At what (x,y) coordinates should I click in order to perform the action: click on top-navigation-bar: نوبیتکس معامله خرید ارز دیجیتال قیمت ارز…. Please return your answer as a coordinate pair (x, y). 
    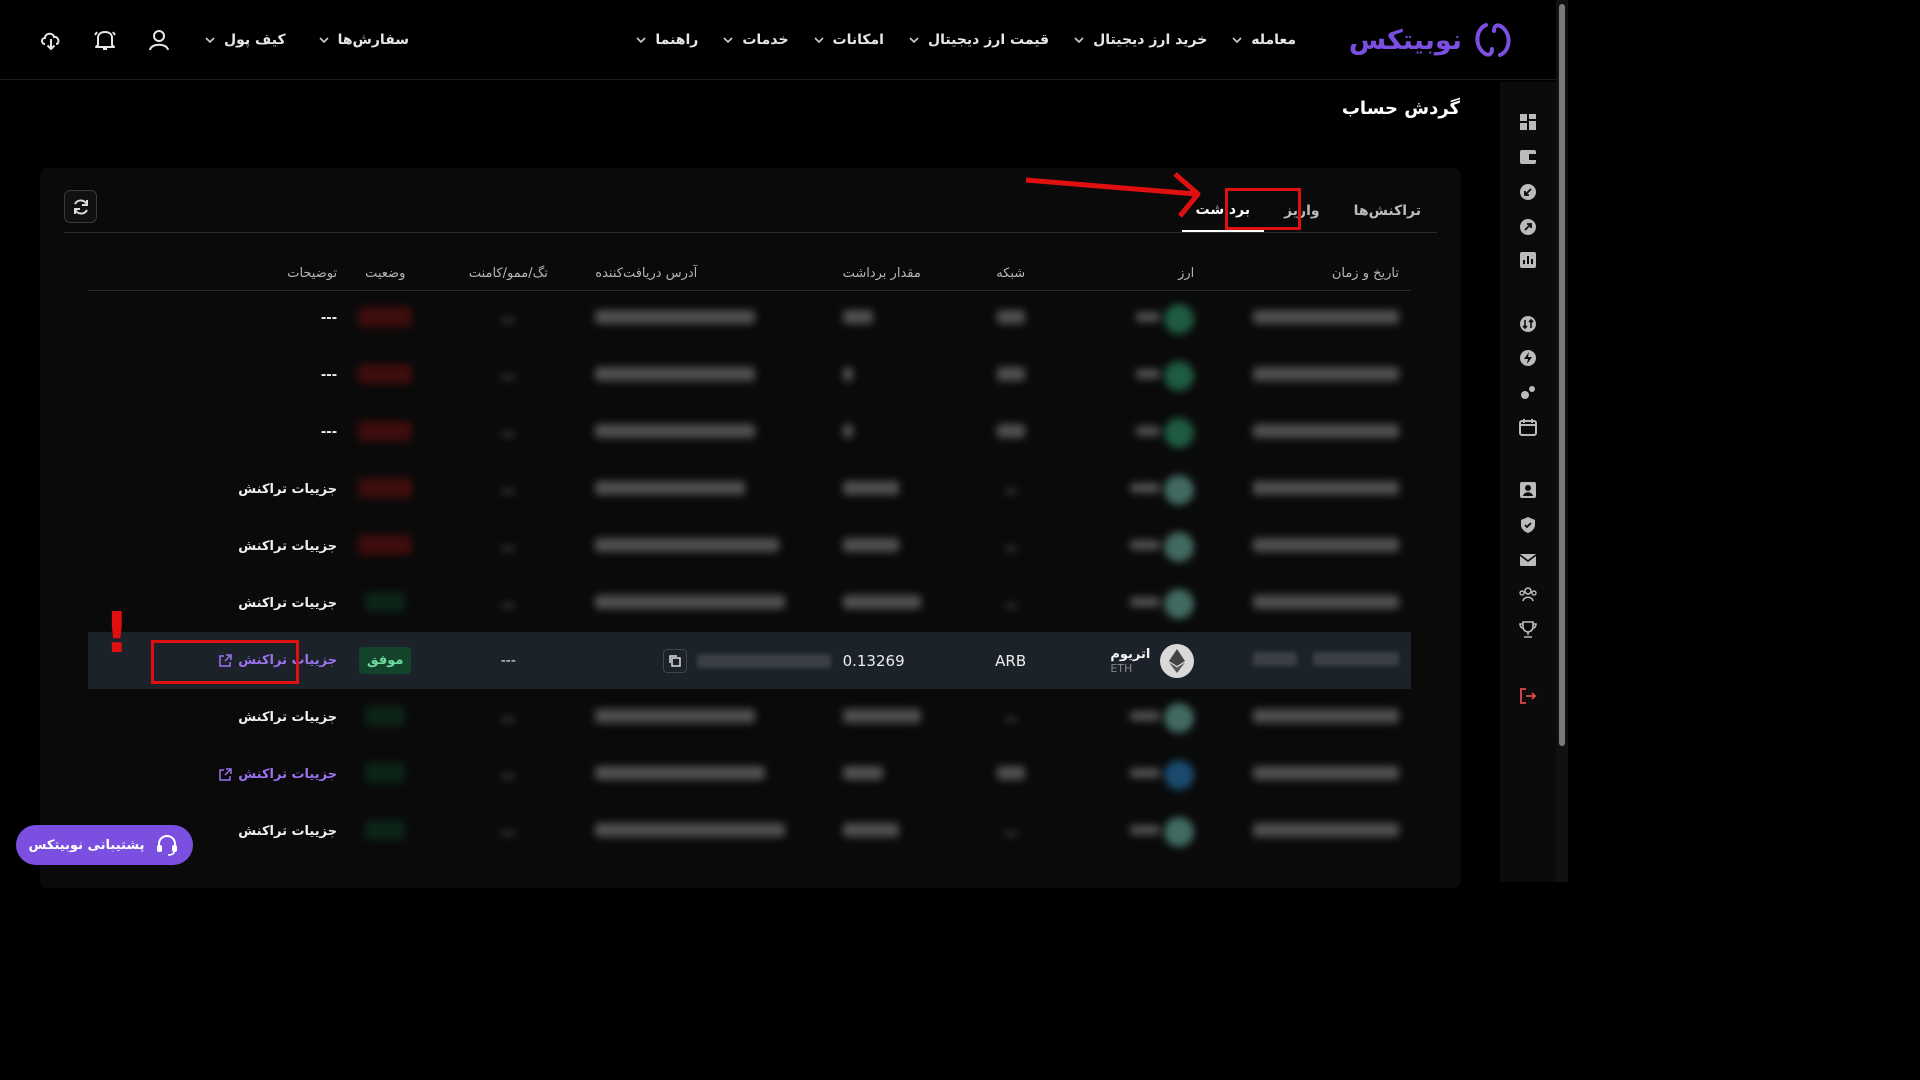
    Looking at the image, I should click on (778, 40).